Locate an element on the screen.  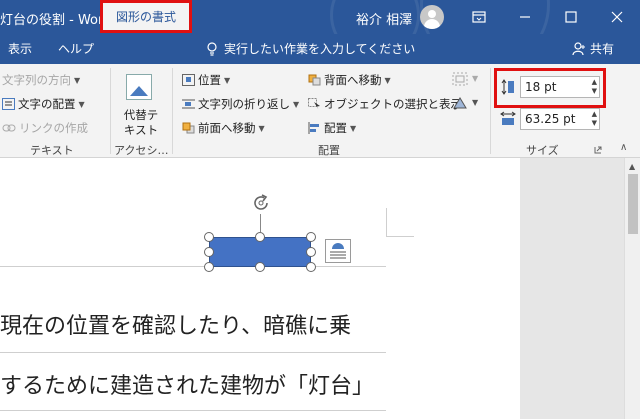
tell-me-search: 実行したい作業を入力してください is located at coordinates (310, 48).